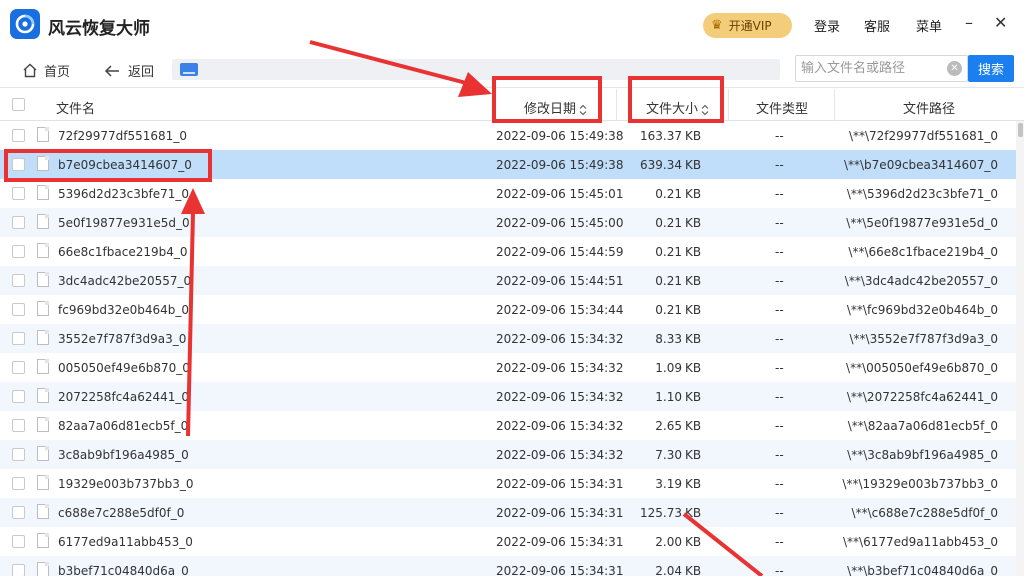 The height and width of the screenshot is (576, 1024). Describe the element at coordinates (121, 513) in the screenshot. I see `file-name: c688e7c288e5df0f_0` at that location.